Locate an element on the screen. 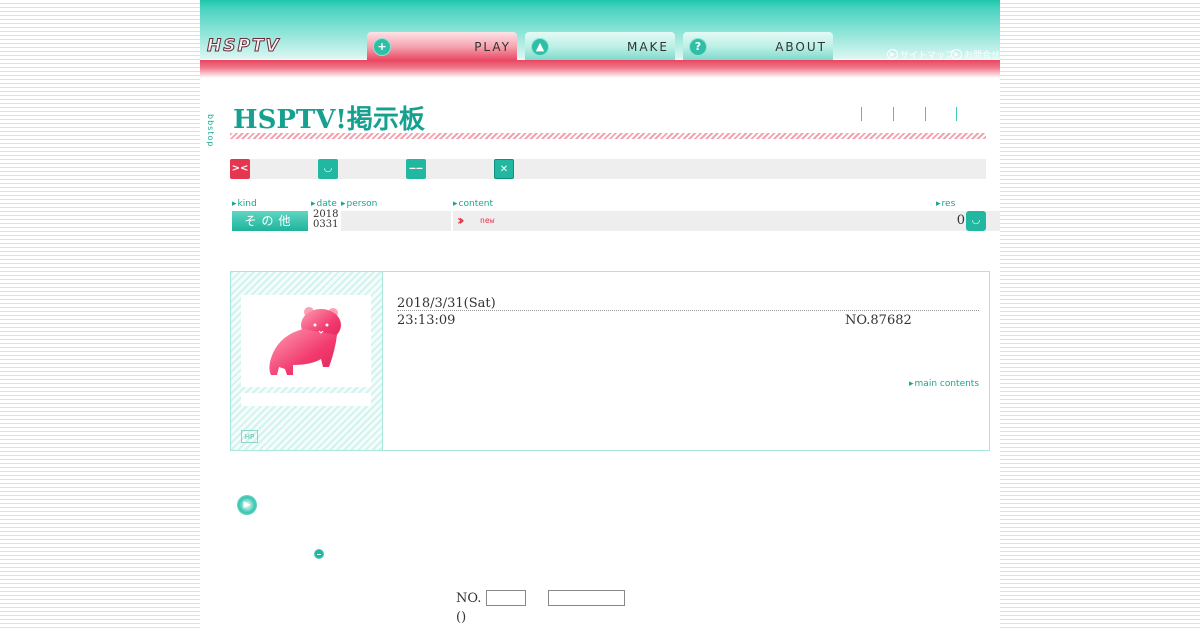  res-count: 0 is located at coordinates (950, 221).